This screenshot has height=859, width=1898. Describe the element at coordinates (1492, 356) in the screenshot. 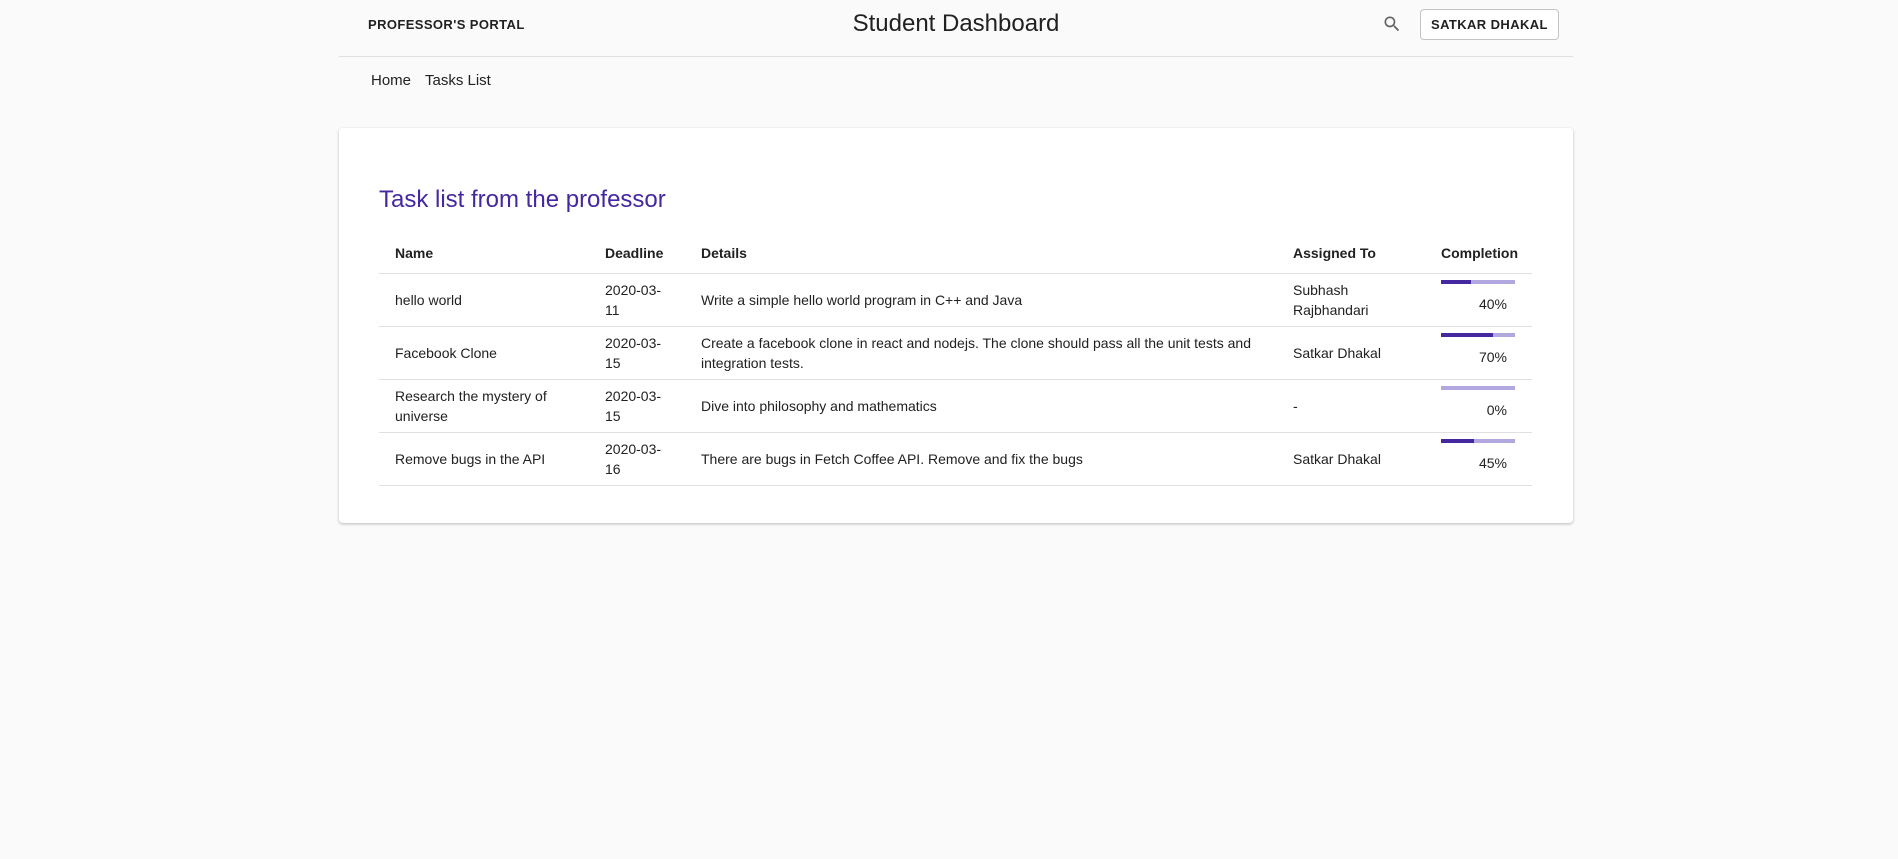

I see `completion-percent: 70%` at that location.